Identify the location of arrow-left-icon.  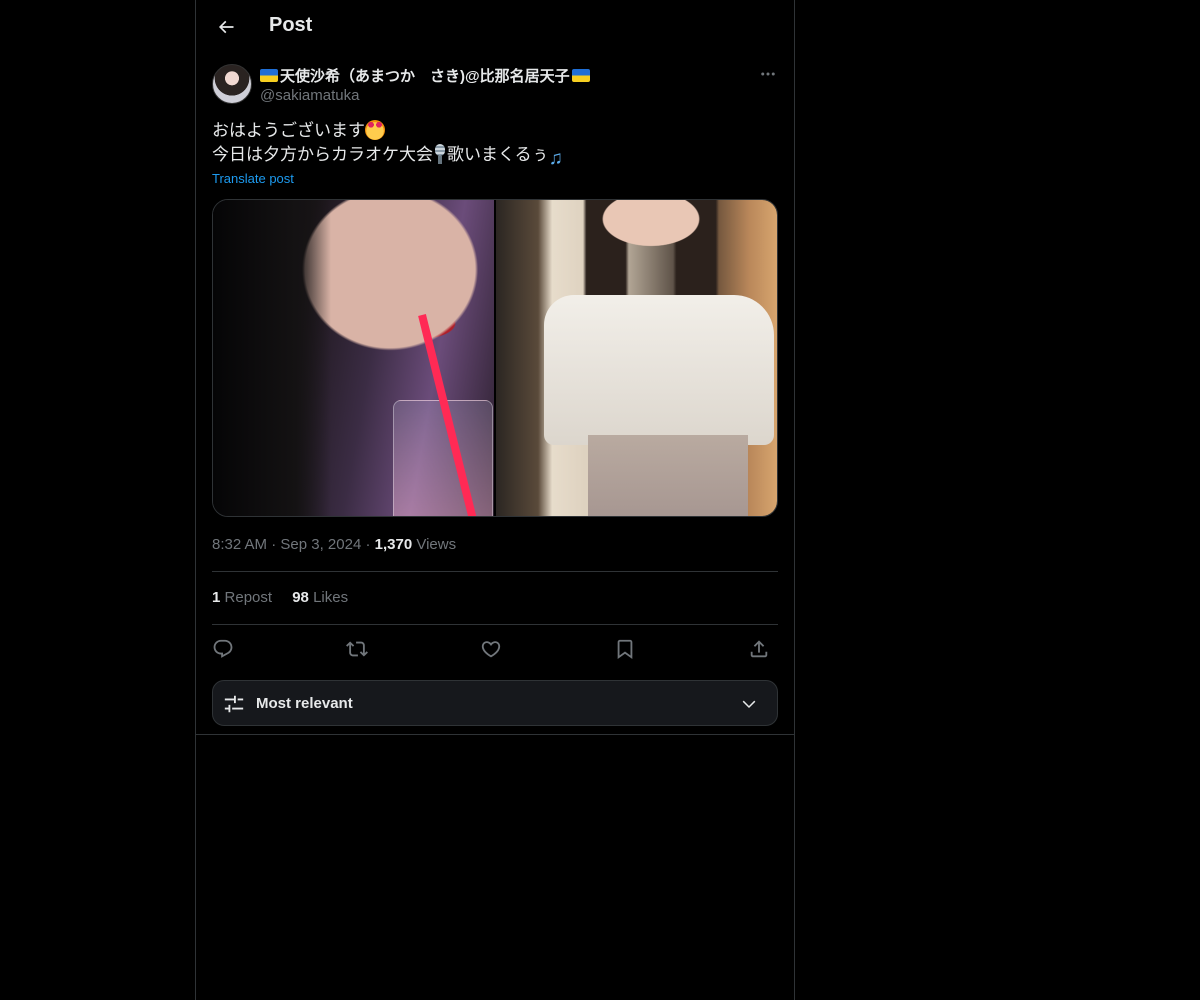
(226, 27).